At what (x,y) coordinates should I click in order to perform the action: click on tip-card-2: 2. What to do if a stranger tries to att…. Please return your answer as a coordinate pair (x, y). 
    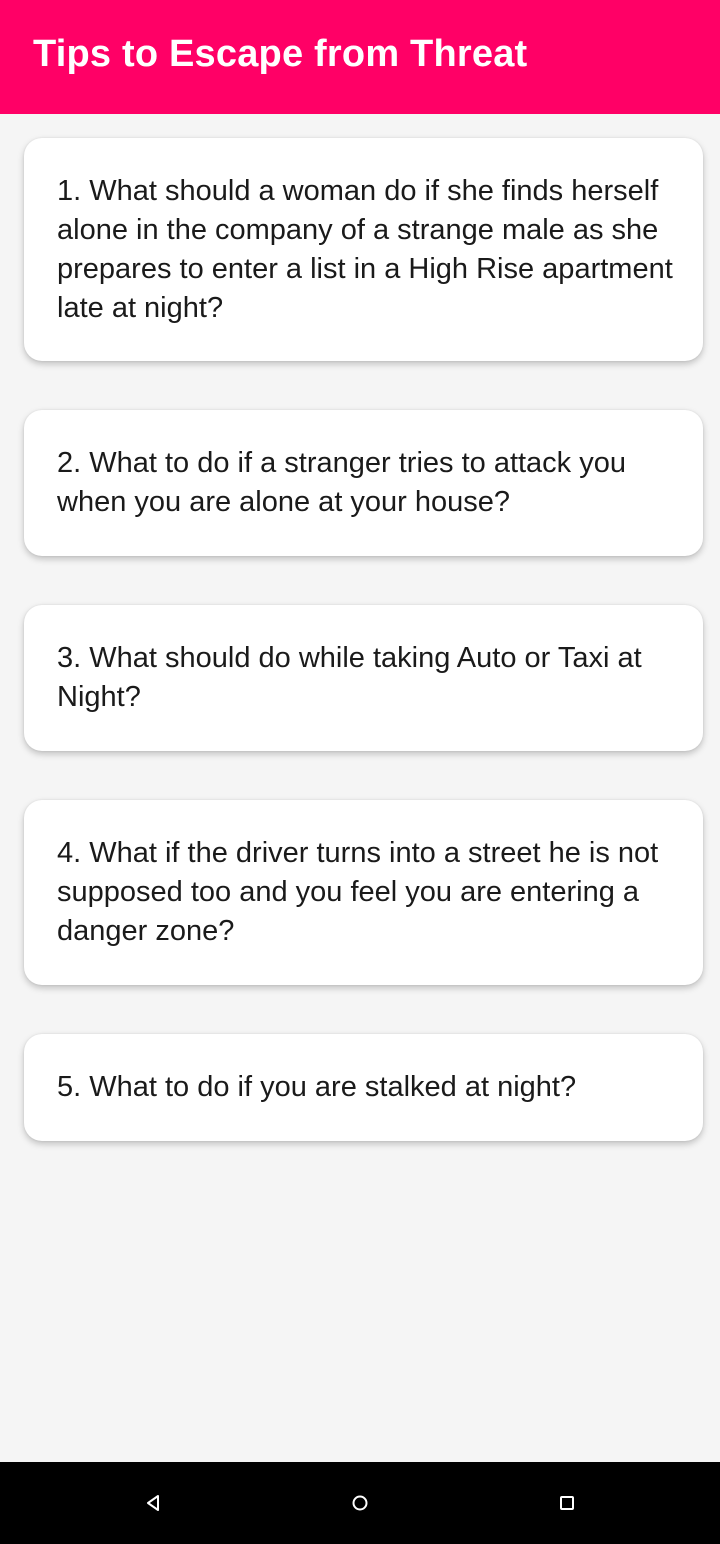
    Looking at the image, I should click on (363, 483).